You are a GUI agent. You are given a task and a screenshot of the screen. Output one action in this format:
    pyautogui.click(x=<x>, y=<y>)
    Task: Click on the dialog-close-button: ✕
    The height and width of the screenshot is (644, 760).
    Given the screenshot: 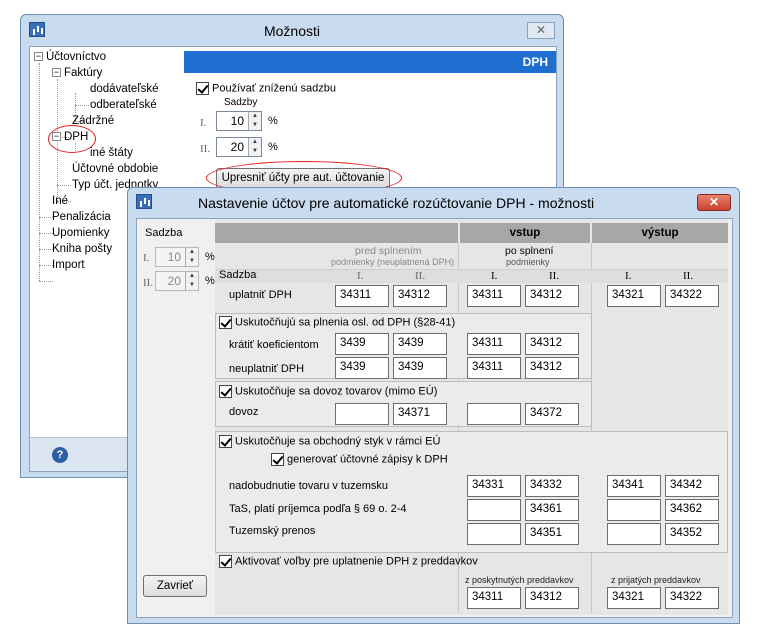 What is the action you would take?
    pyautogui.click(x=714, y=202)
    